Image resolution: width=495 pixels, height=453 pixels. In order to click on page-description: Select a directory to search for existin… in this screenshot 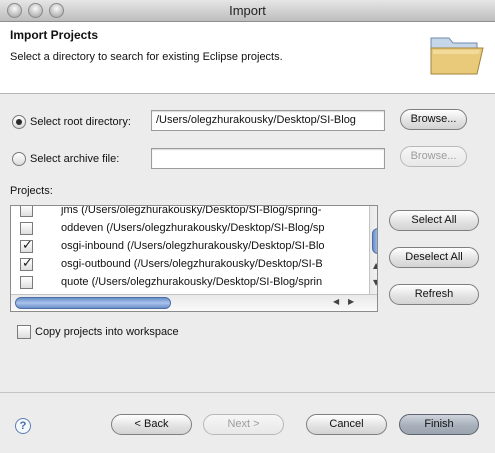, I will do `click(146, 57)`.